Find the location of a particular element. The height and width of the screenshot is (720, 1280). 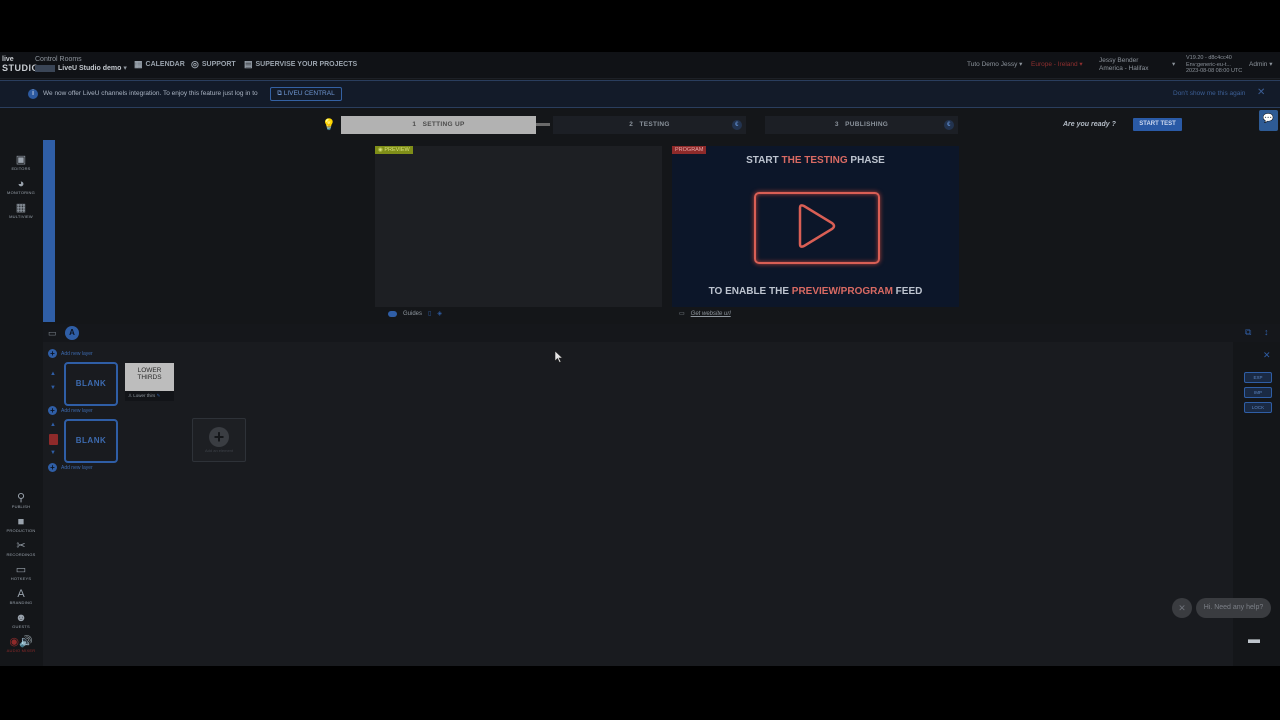

publish-icon: ⚲ is located at coordinates (21, 498).